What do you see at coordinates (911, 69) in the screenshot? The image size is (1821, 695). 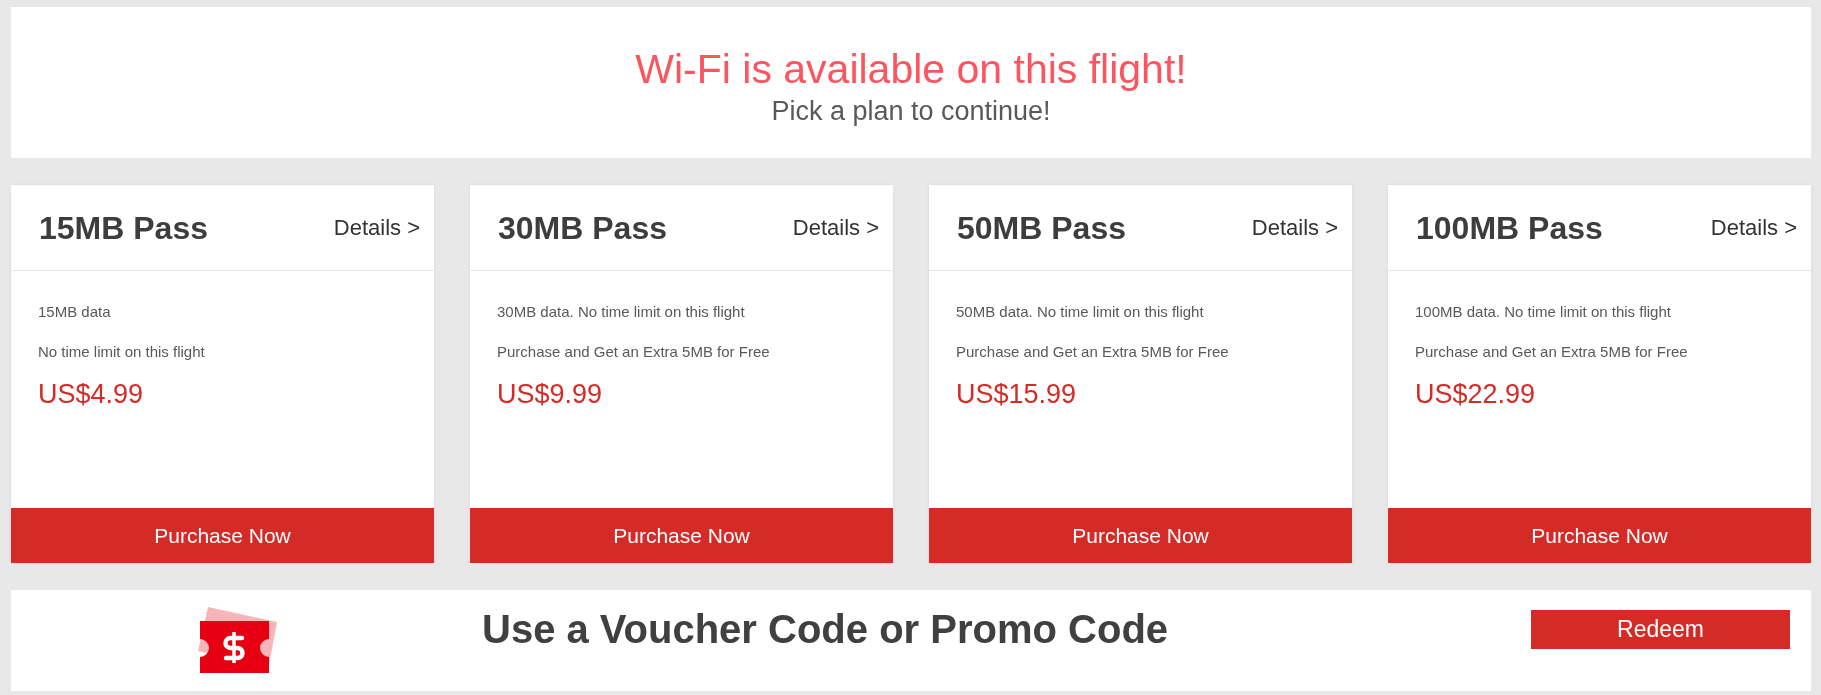 I see `headline: Wi-Fi is available on this flight!` at bounding box center [911, 69].